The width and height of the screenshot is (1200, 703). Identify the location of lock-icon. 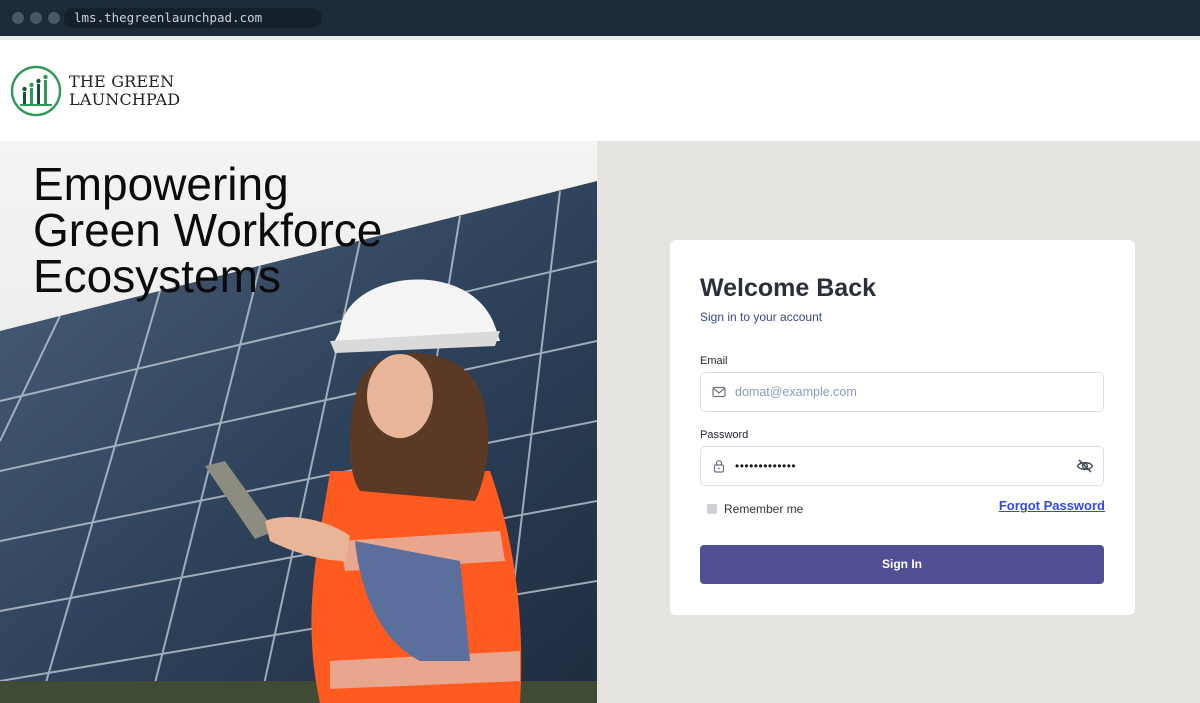
(719, 466).